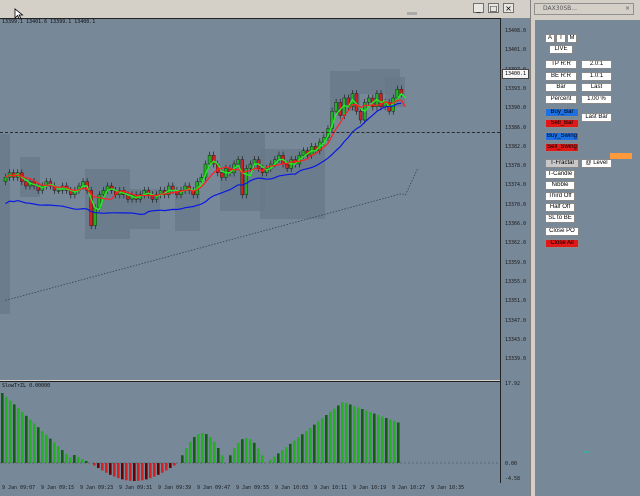  What do you see at coordinates (562, 163) in the screenshot?
I see `t-fractal-button: T-Fractal` at bounding box center [562, 163].